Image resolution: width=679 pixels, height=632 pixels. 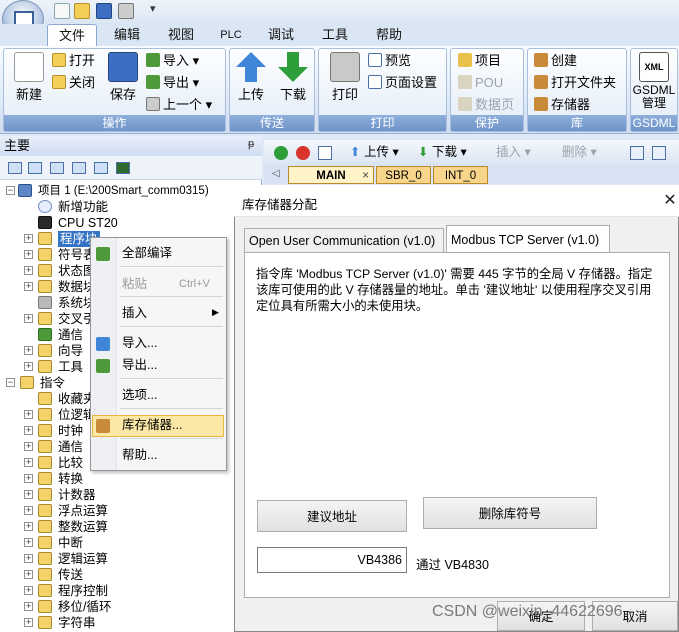 What do you see at coordinates (510, 513) in the screenshot?
I see `delete-library-symbols-button: 删除库符号` at bounding box center [510, 513].